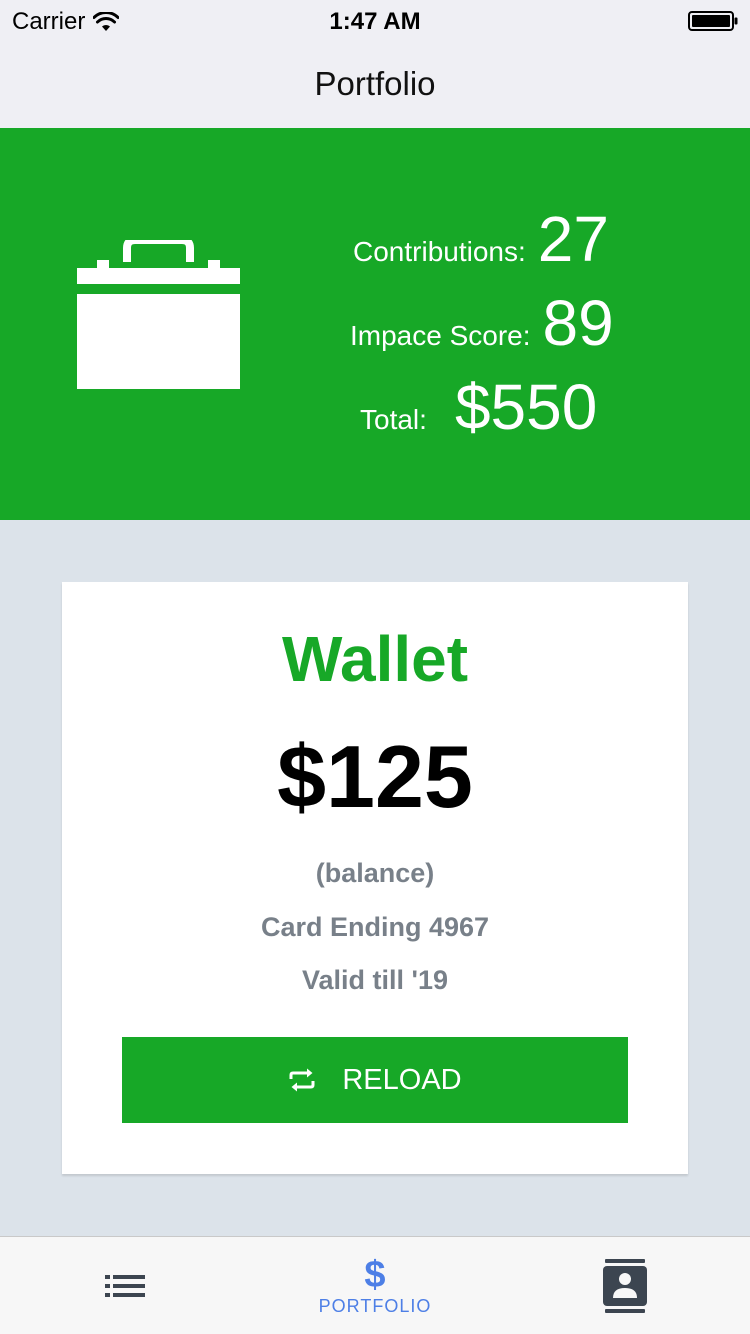  What do you see at coordinates (526, 407) in the screenshot?
I see `total-value: $550` at bounding box center [526, 407].